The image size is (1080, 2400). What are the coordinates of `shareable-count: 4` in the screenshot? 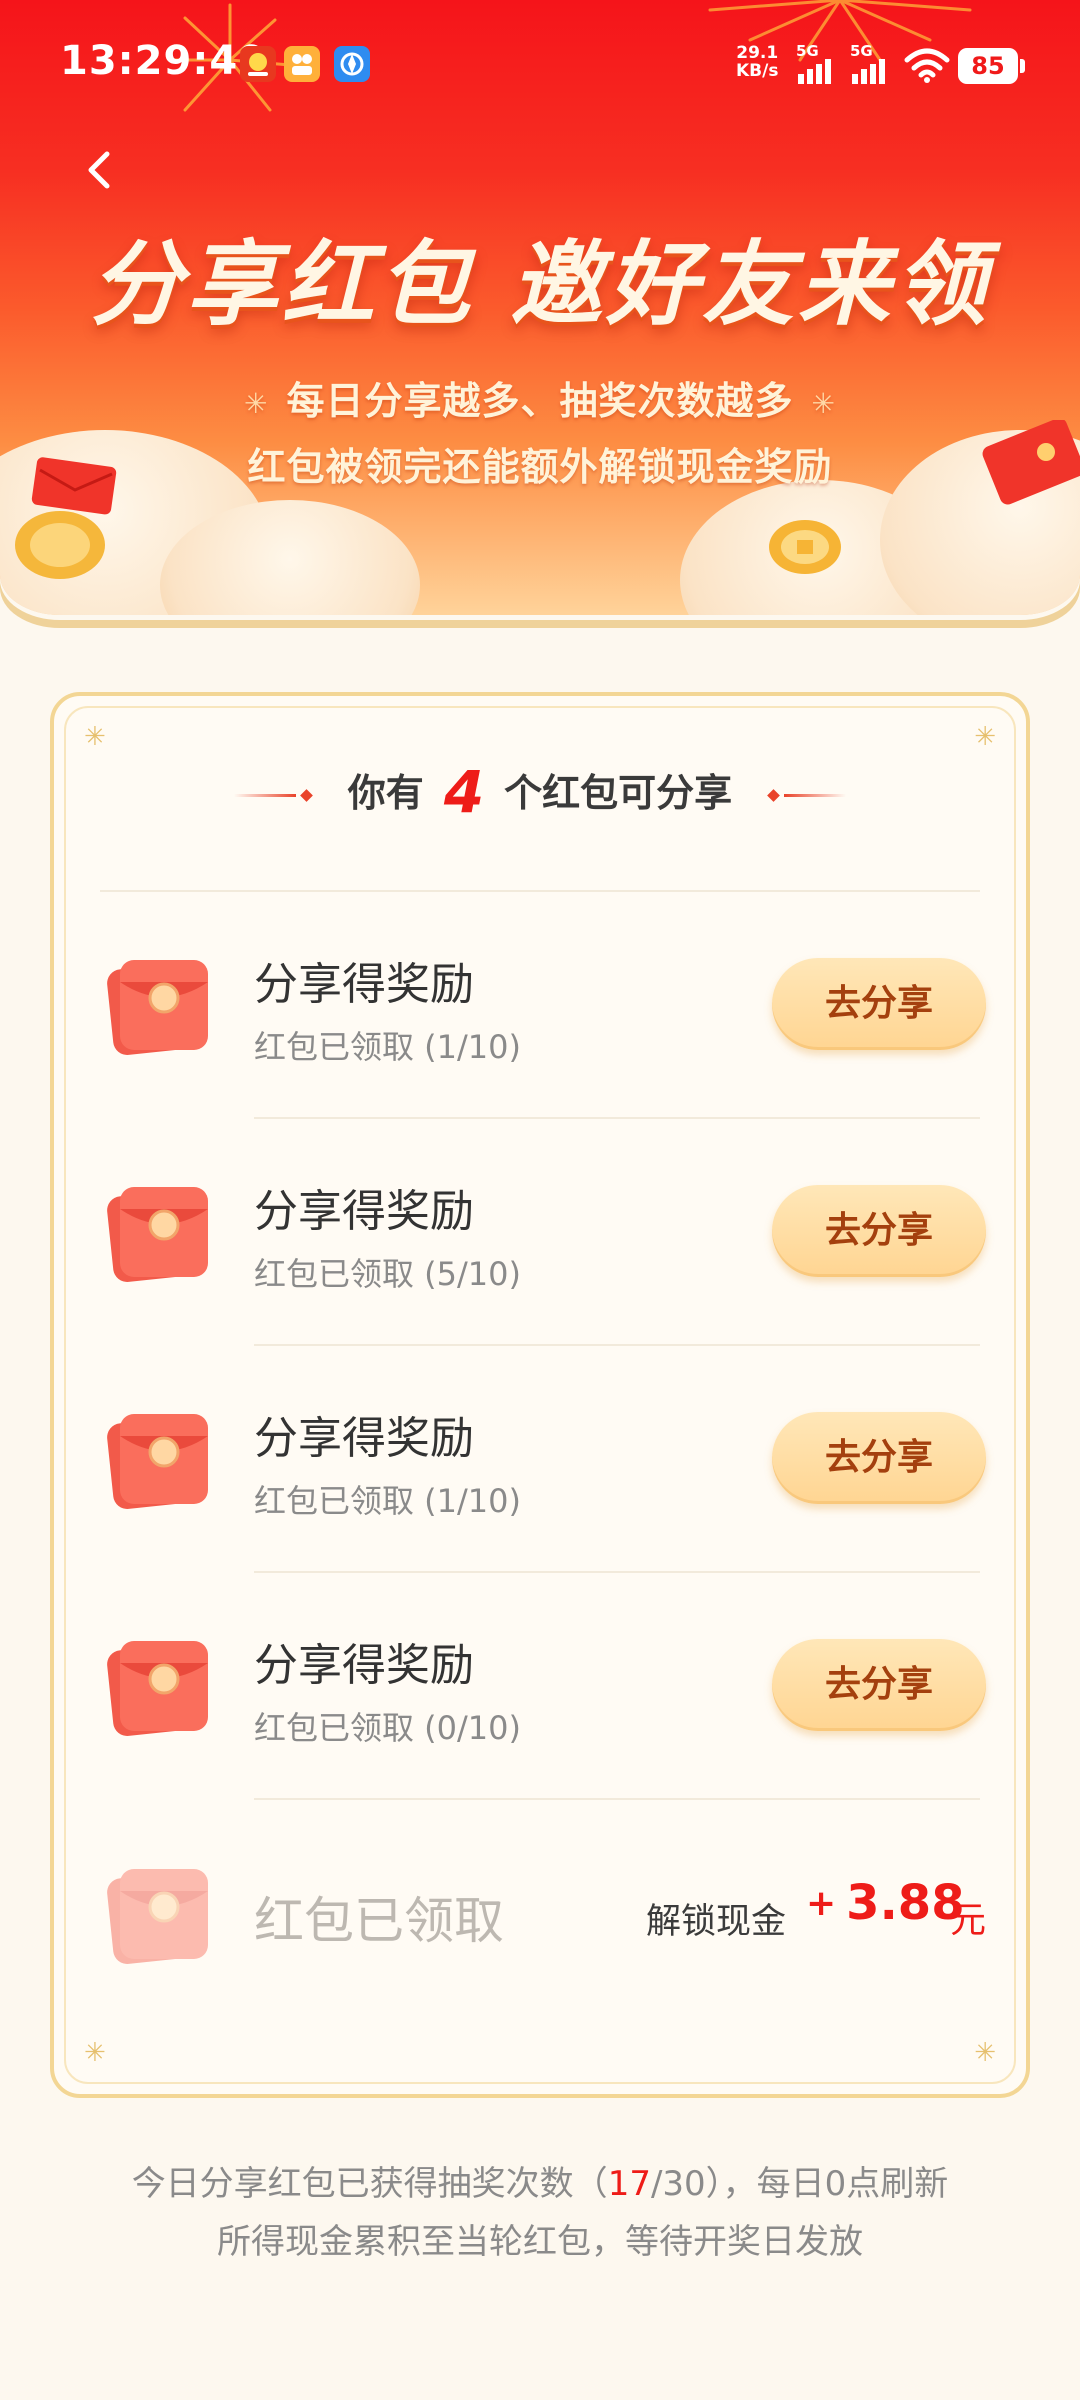 It's located at (464, 792).